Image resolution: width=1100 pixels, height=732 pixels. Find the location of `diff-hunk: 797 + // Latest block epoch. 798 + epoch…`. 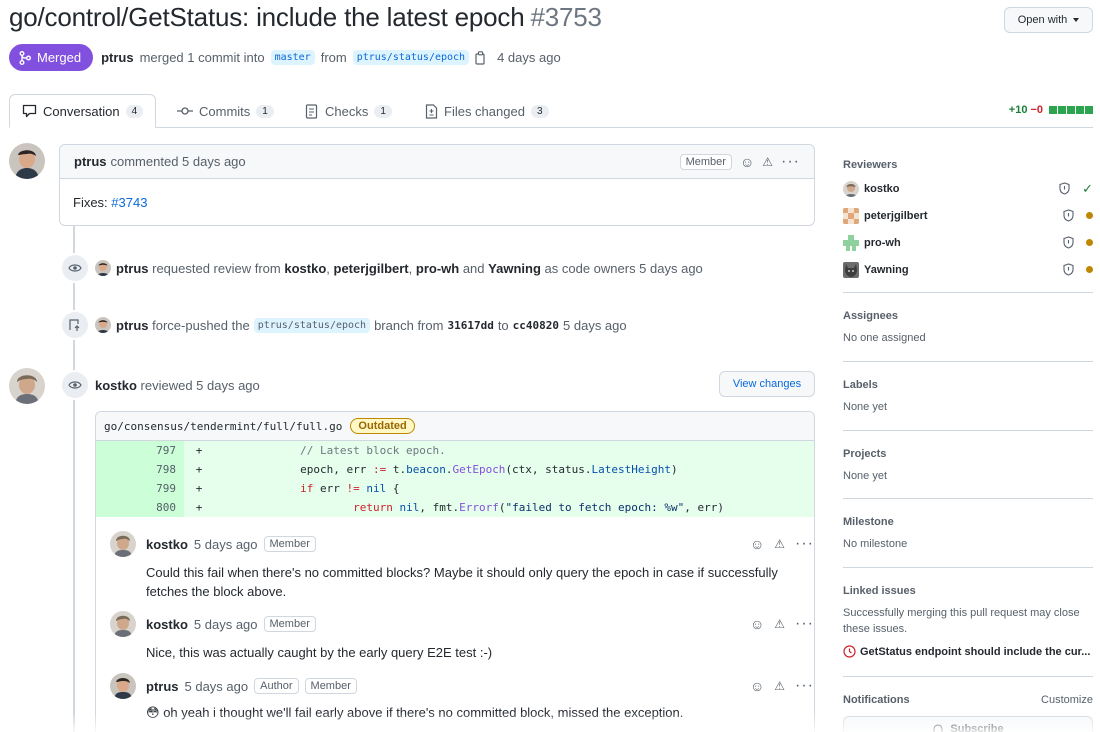

diff-hunk: 797 + // Latest block epoch. 798 + epoch… is located at coordinates (455, 479).